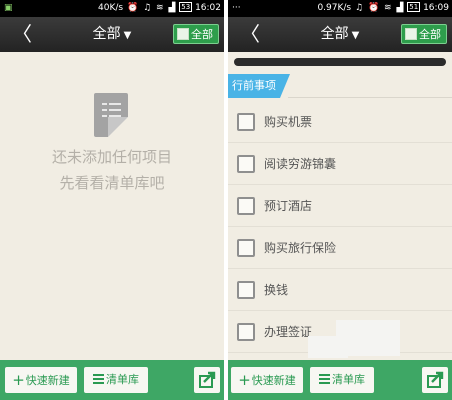 The height and width of the screenshot is (400, 452). Describe the element at coordinates (208, 8) in the screenshot. I see `clock: 16:02` at that location.